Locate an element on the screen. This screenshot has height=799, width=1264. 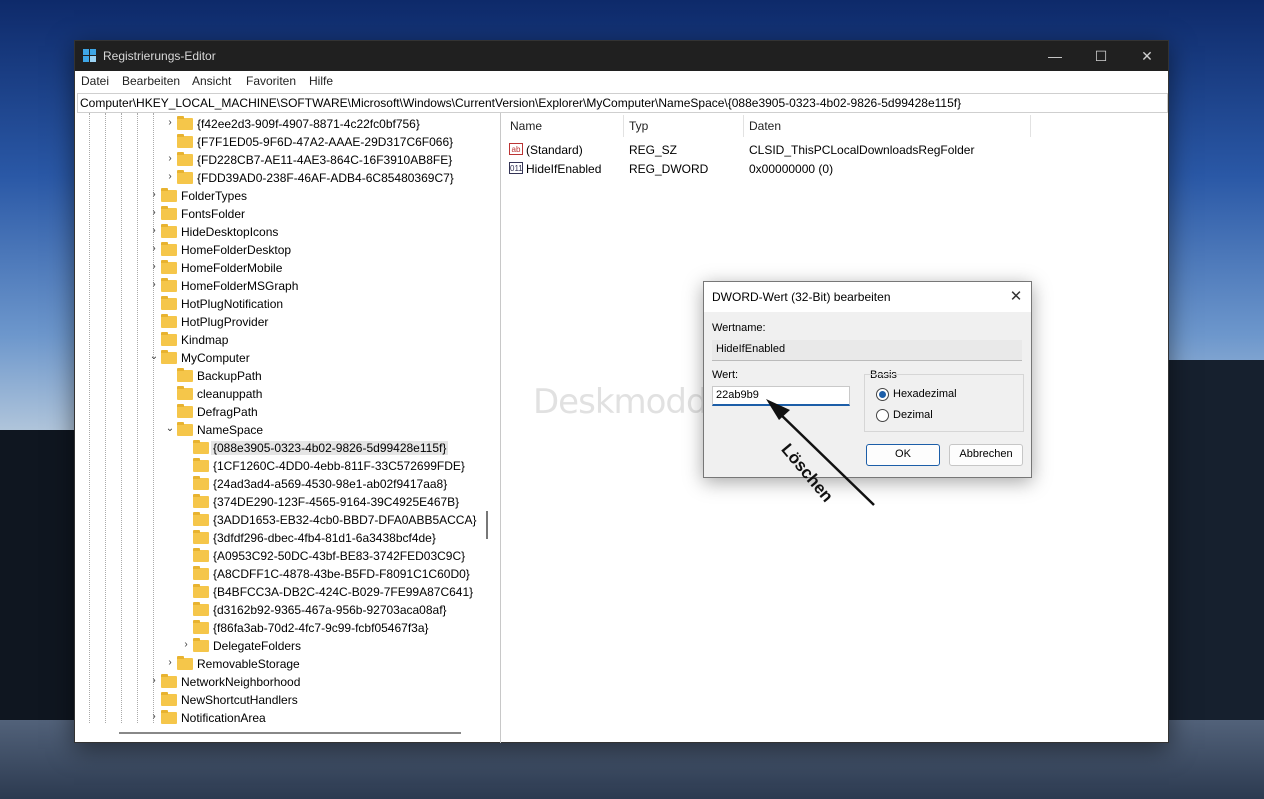
arrow-head is located at coordinates (778, 409).